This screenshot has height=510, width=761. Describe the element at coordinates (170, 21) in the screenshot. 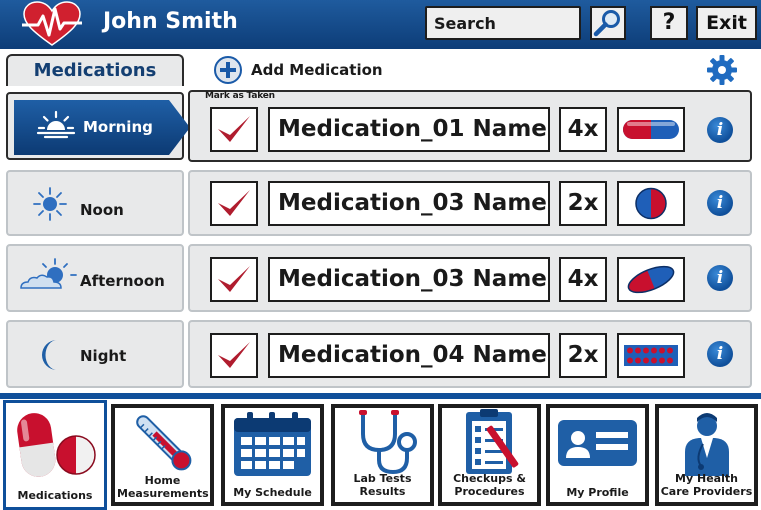

I see `user-name: John Smith` at that location.